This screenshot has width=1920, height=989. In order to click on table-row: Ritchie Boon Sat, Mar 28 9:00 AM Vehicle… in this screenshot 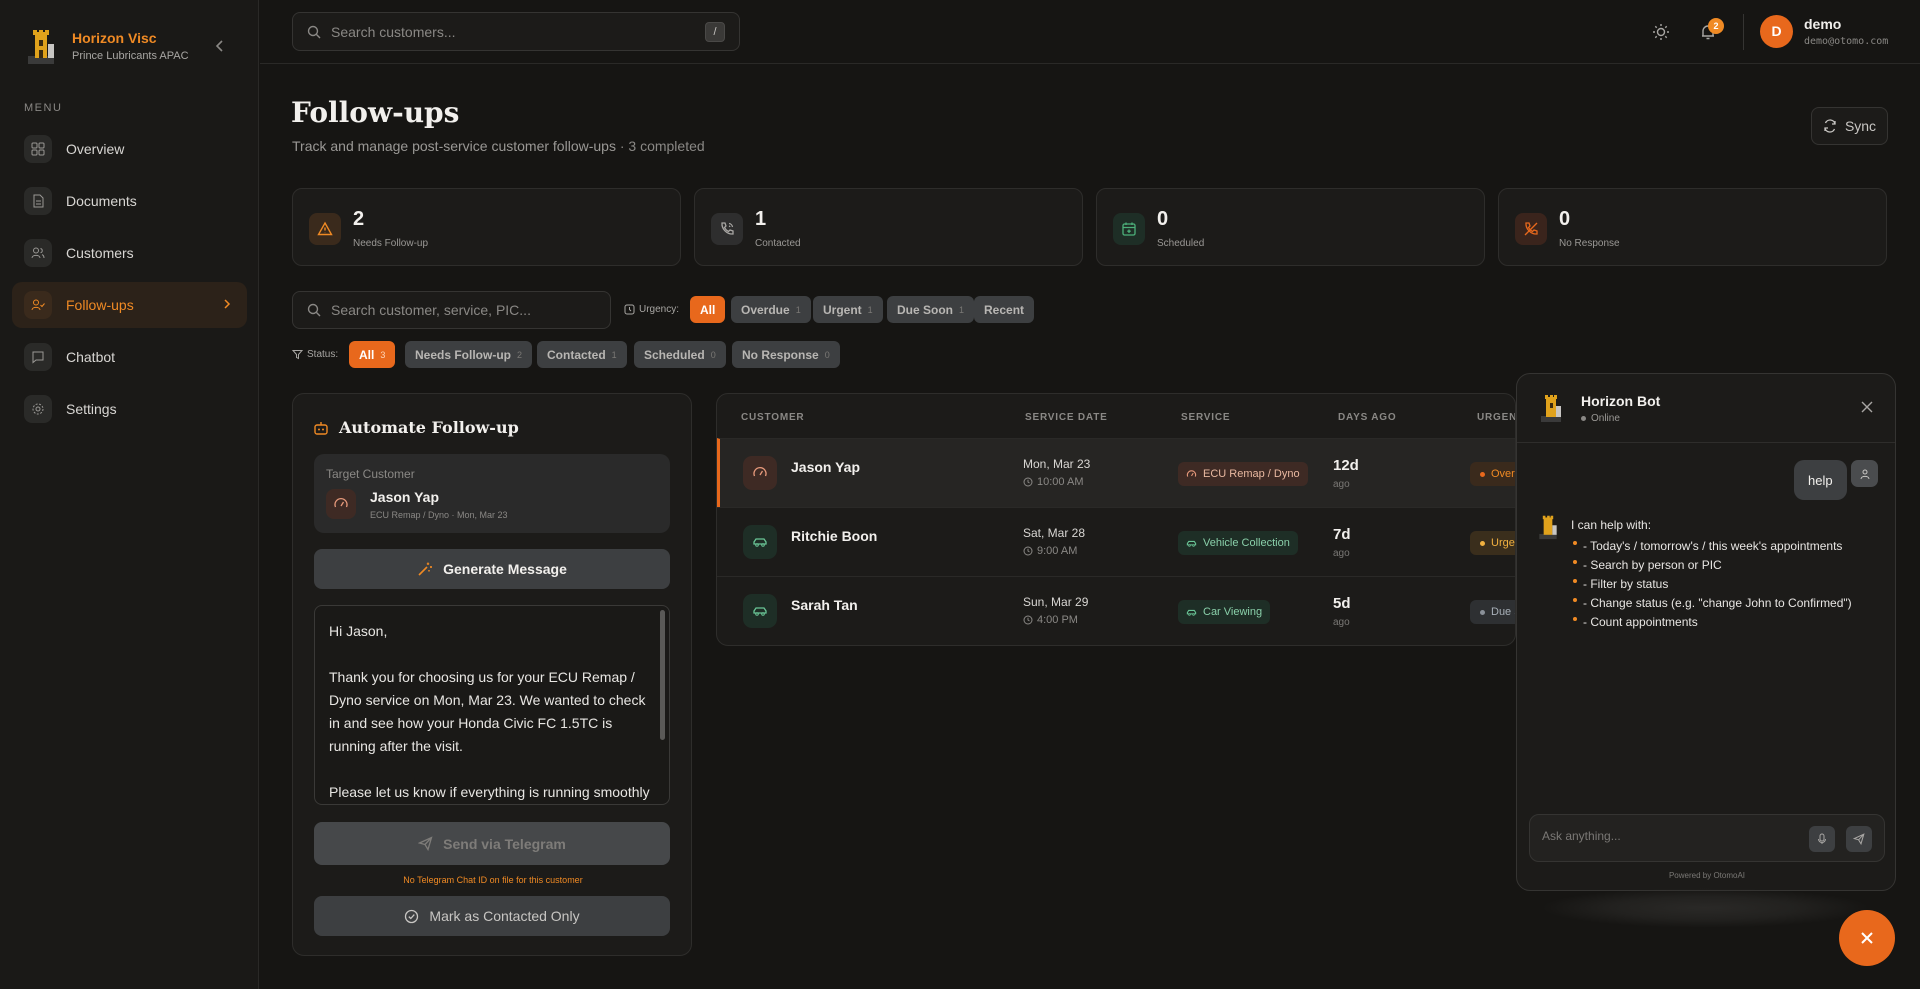, I will do `click(1116, 541)`.